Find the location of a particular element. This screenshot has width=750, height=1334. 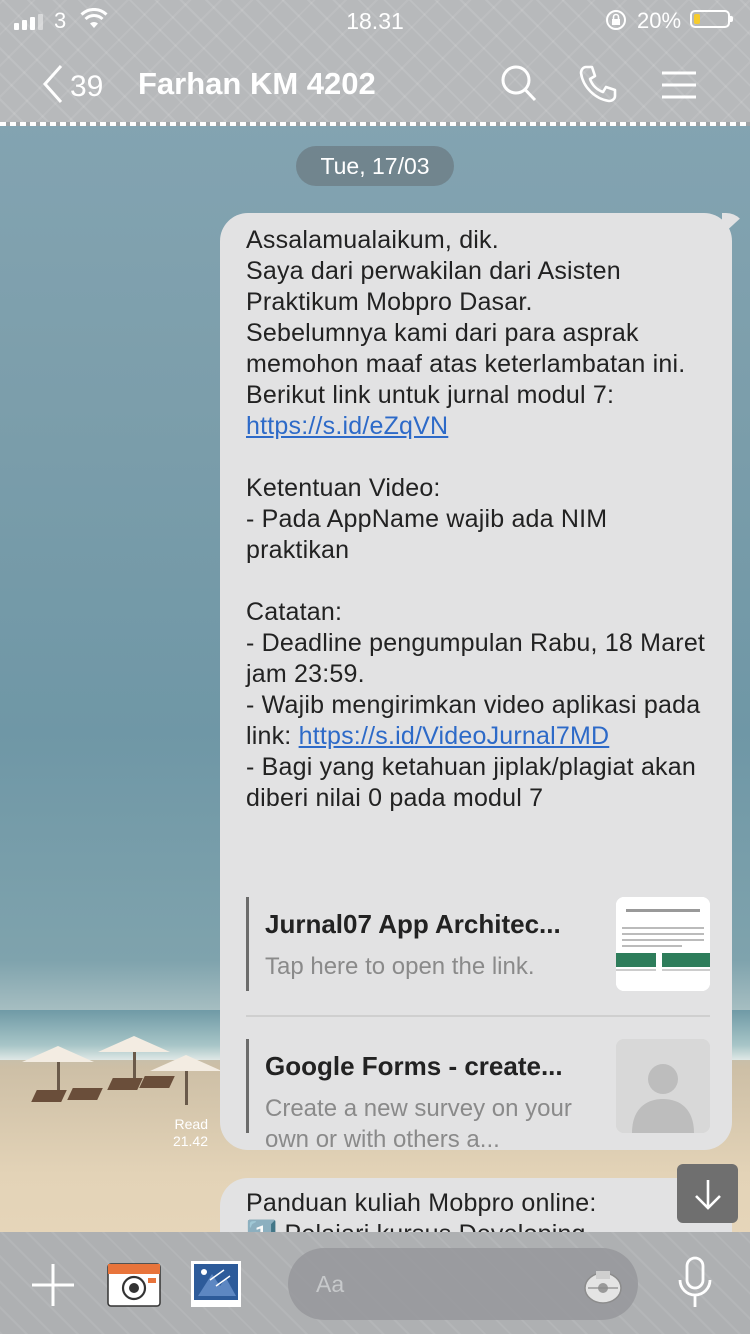

scroll-to-bottom-button is located at coordinates (707, 1193).